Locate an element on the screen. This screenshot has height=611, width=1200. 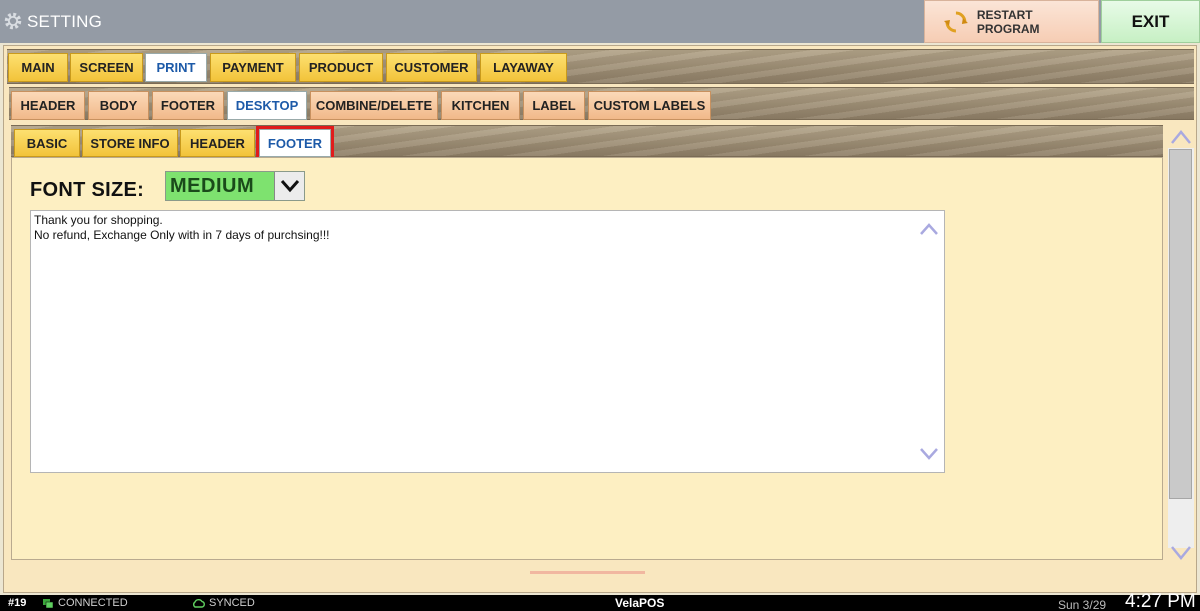
tab-desktop-footer: FOOTER is located at coordinates (295, 143).